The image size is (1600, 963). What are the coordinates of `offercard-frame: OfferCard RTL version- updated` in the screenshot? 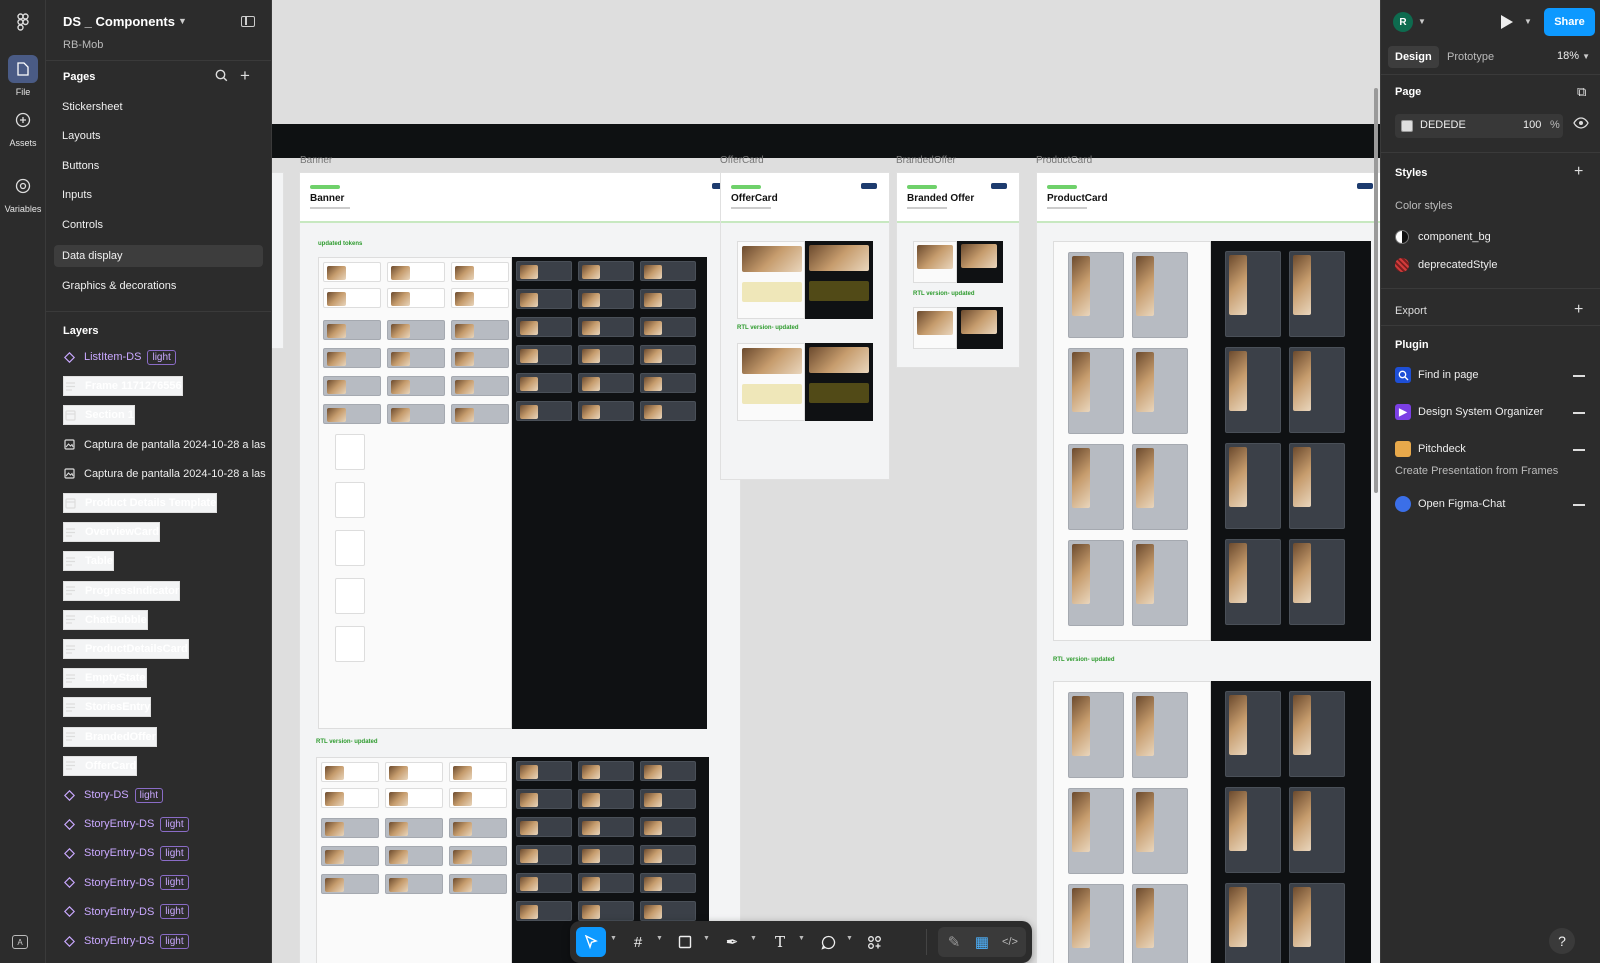 It's located at (805, 326).